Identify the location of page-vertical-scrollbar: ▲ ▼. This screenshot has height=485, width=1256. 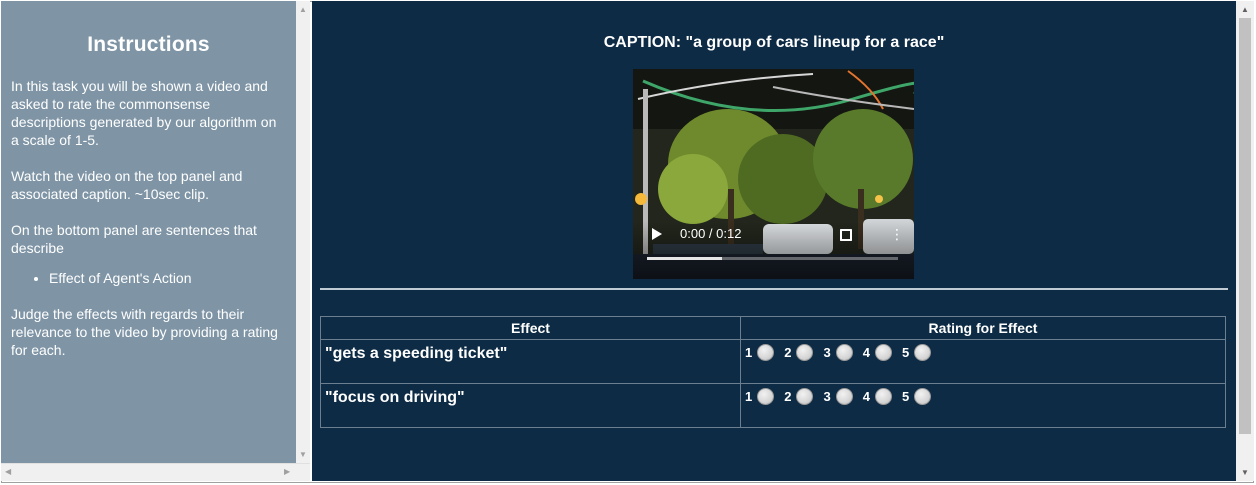
(1245, 241).